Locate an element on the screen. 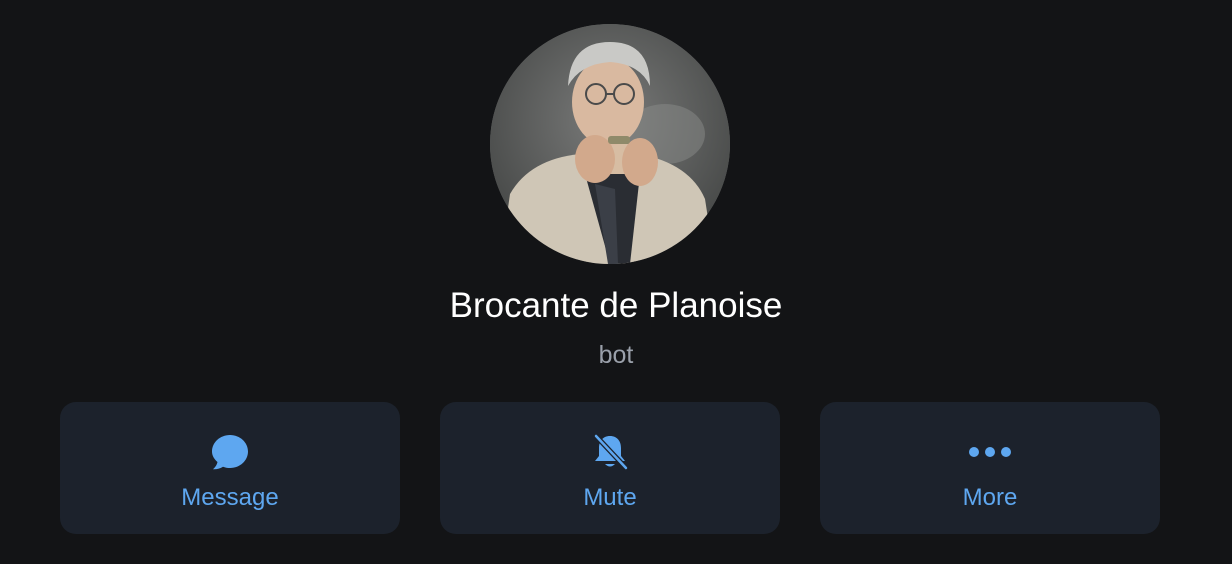  more-button-label: More is located at coordinates (990, 497).